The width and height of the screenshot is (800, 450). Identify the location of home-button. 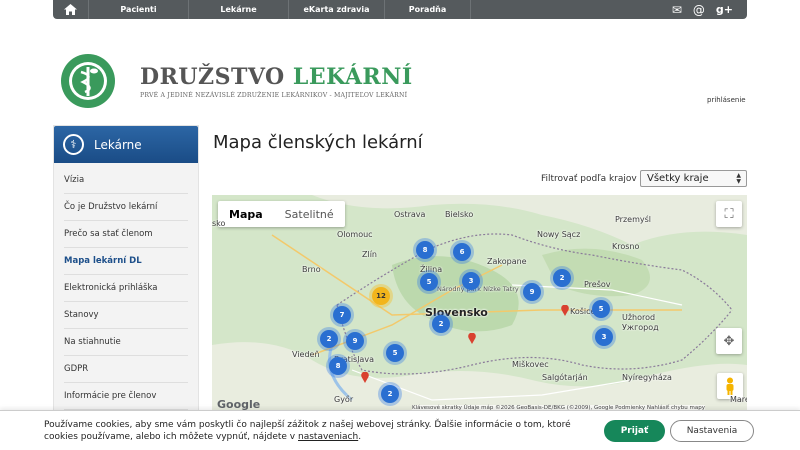
(71, 9).